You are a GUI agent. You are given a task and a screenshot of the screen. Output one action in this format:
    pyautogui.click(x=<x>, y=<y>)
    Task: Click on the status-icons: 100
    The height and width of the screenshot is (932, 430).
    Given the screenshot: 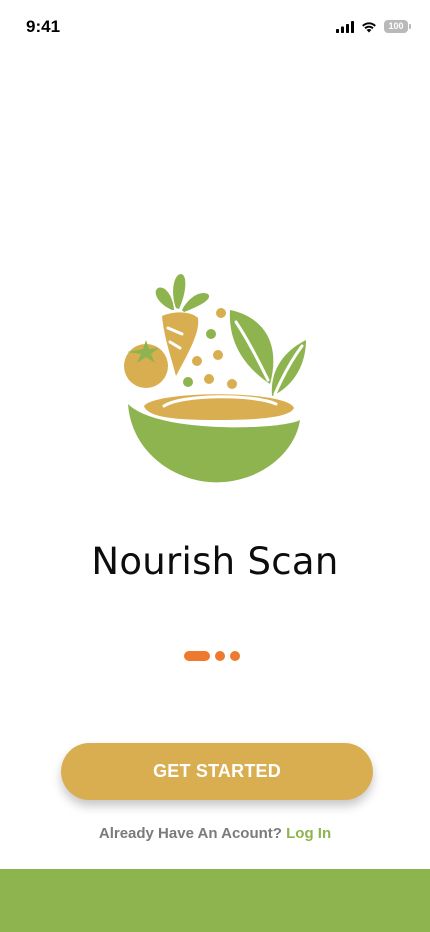 What is the action you would take?
    pyautogui.click(x=373, y=26)
    